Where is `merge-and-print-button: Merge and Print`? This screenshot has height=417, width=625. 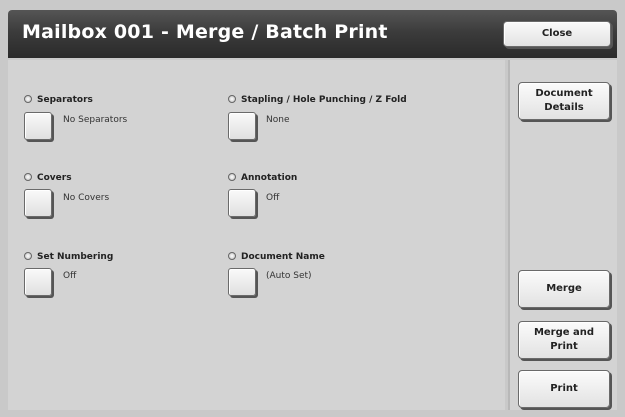 merge-and-print-button: Merge and Print is located at coordinates (564, 340).